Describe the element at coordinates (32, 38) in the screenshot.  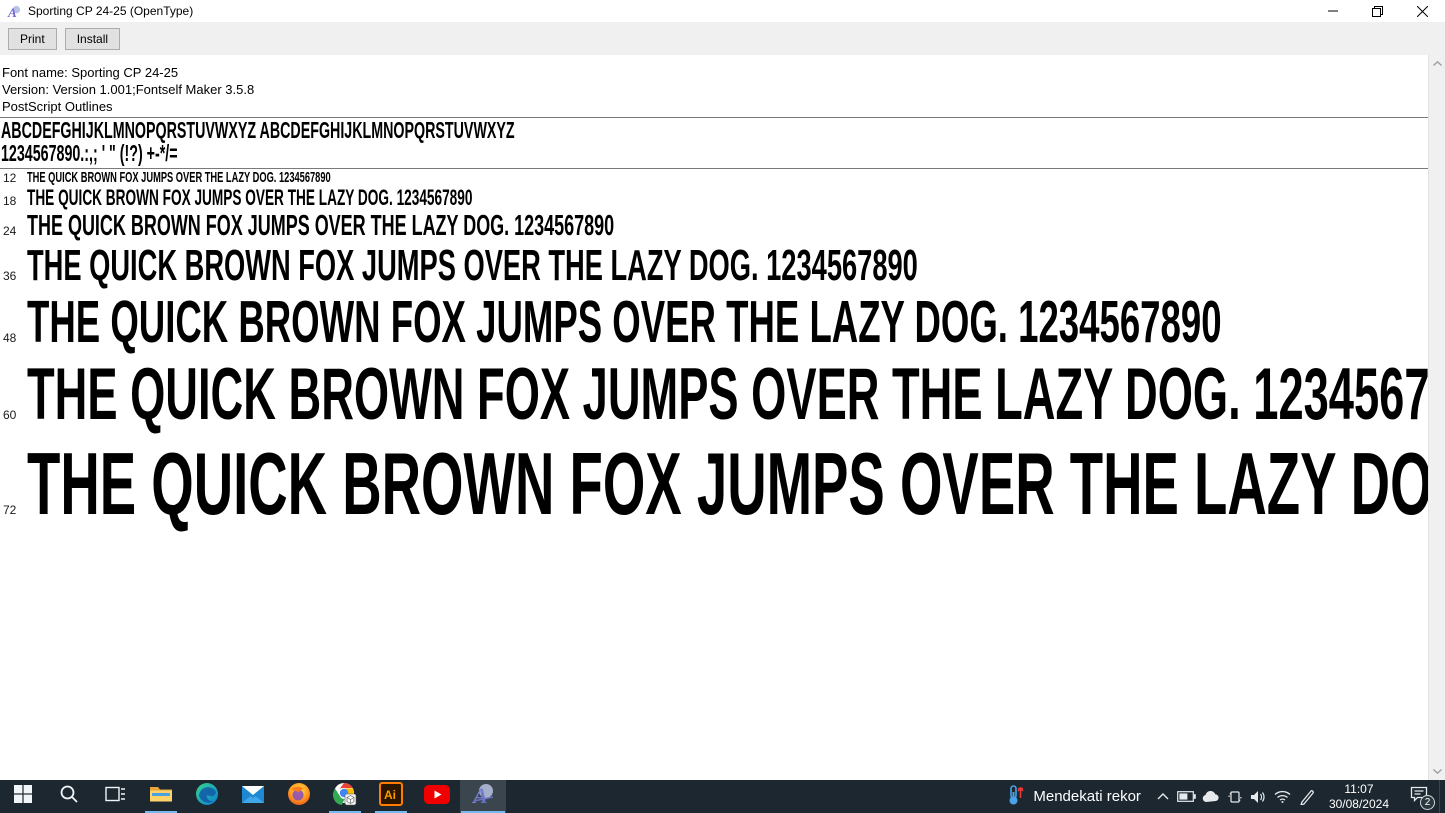
I see `print-button: Print` at that location.